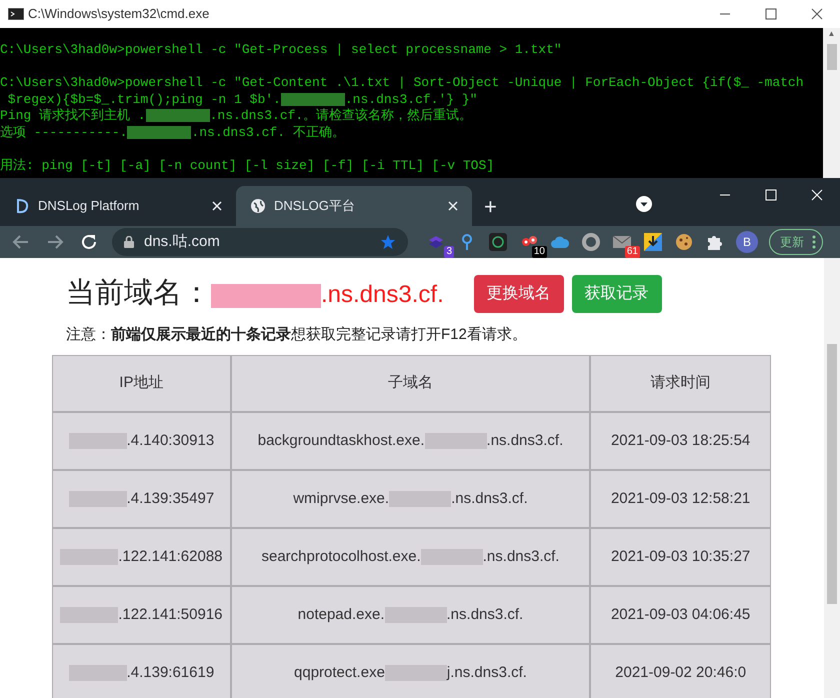  What do you see at coordinates (680, 614) in the screenshot?
I see `table-cell-text: 2021-09-03 04:06:45` at bounding box center [680, 614].